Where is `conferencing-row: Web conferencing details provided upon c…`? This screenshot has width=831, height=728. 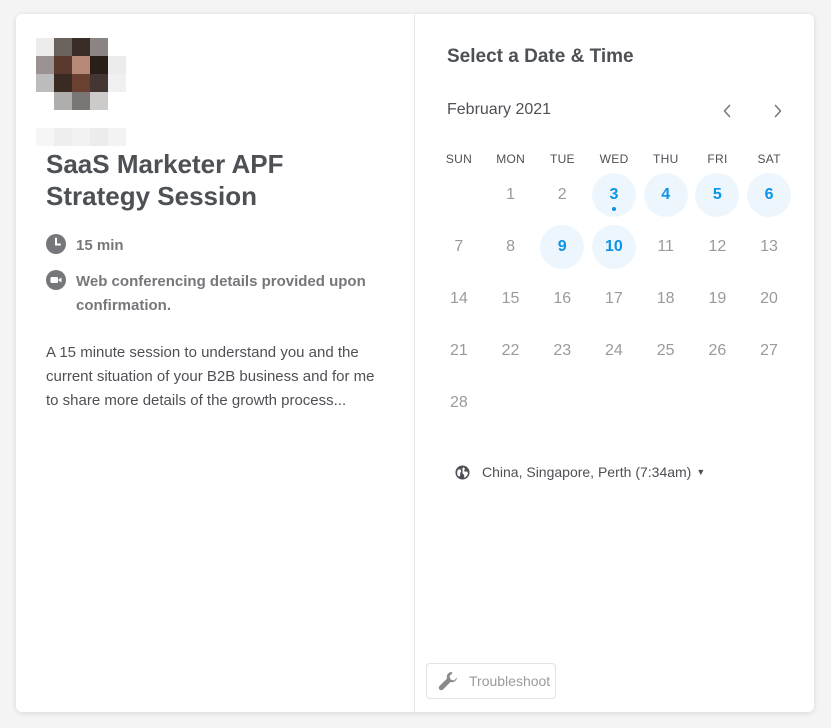
conferencing-row: Web conferencing details provided upon c… is located at coordinates (211, 294).